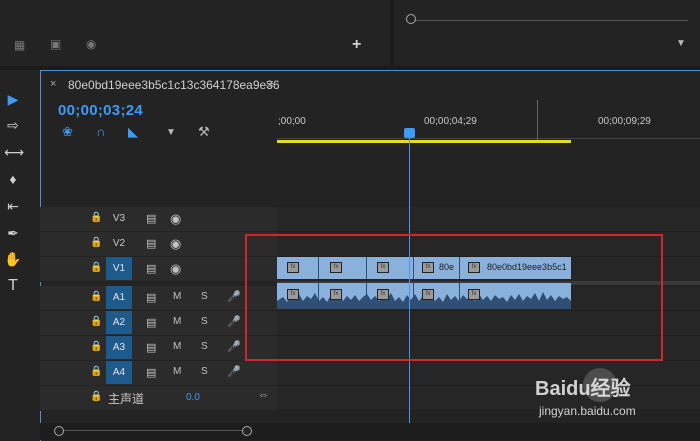  Describe the element at coordinates (193, 397) in the screenshot. I see `master-volume-value: 0.0` at that location.